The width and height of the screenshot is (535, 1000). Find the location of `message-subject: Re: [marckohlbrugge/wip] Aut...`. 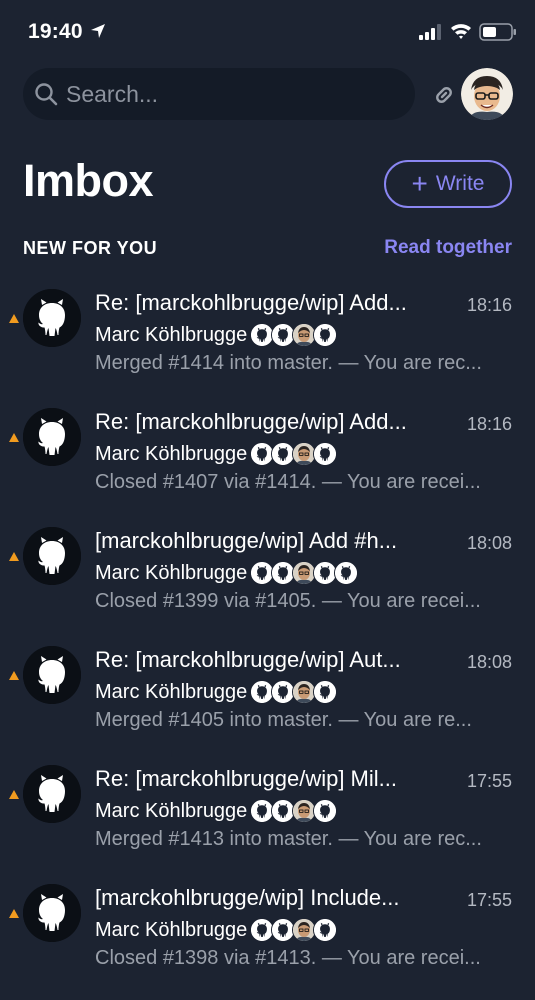

message-subject: Re: [marckohlbrugge/wip] Aut... is located at coordinates (248, 659).